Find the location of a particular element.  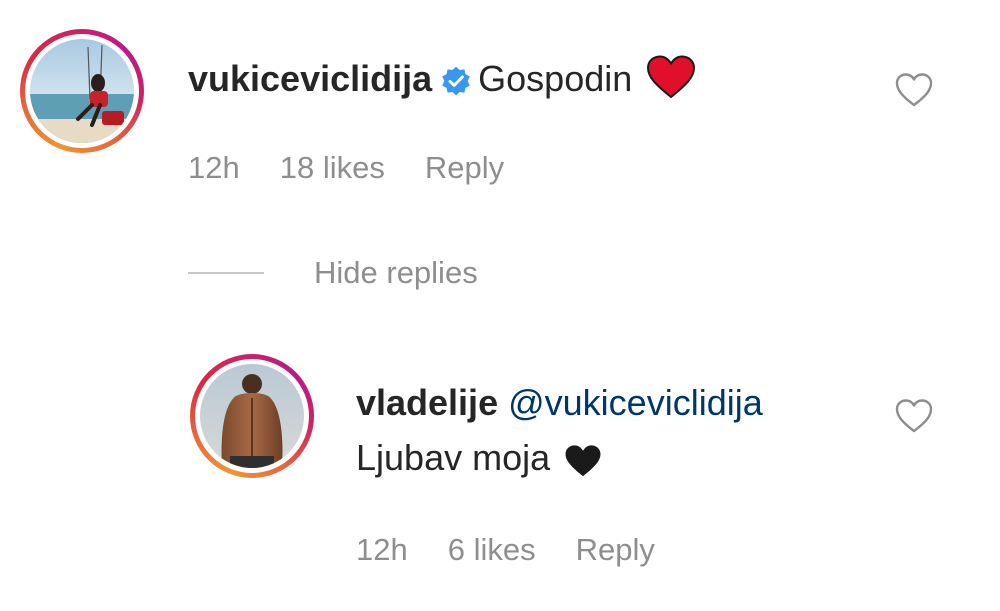

reply-mention-link: @vukiceviclidija is located at coordinates (635, 402).